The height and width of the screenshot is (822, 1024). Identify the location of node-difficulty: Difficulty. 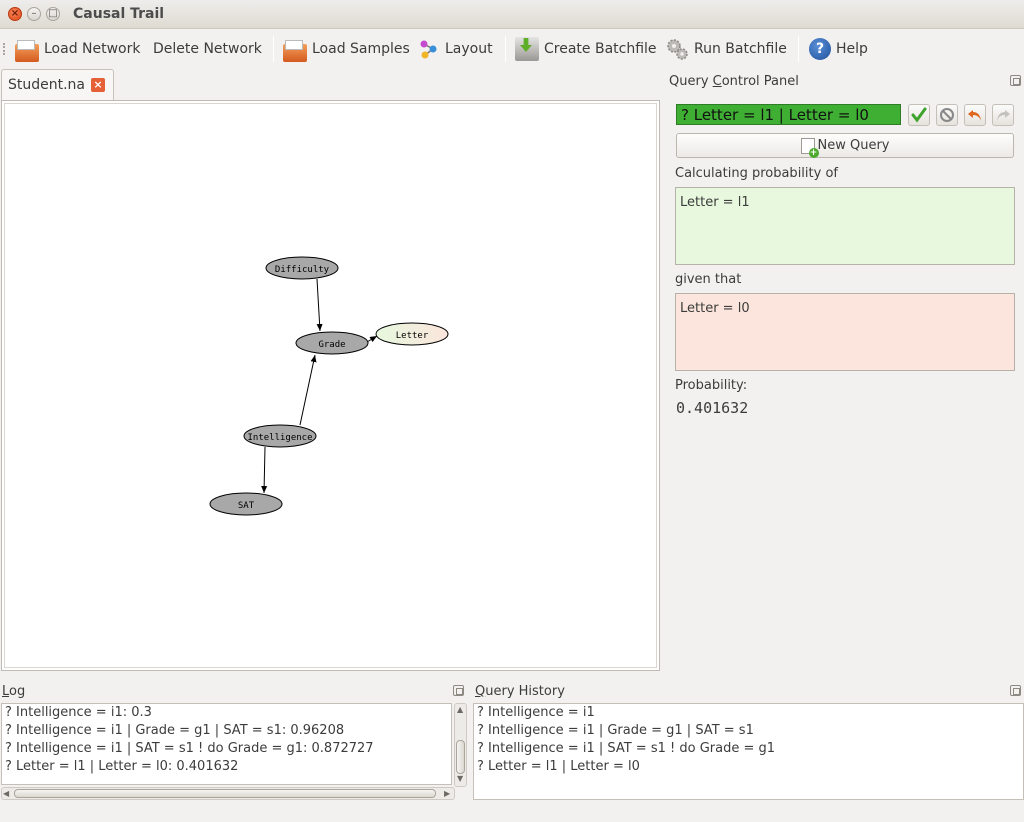
(302, 268).